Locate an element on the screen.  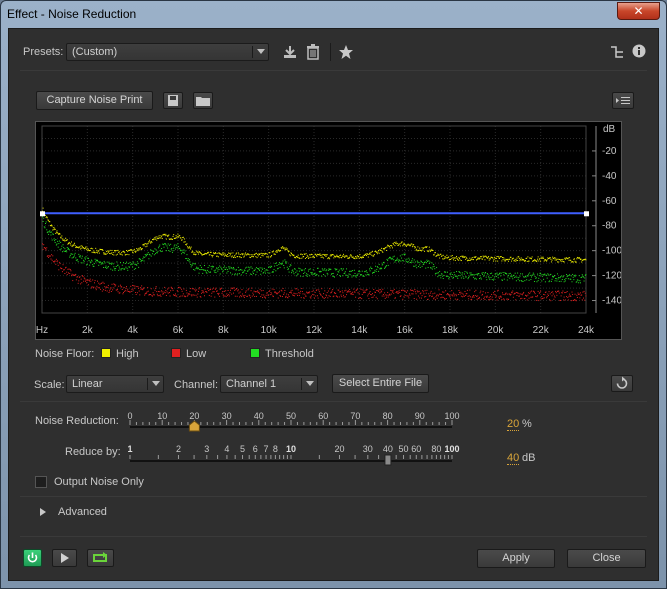
advanced-section-toggle: Advanced is located at coordinates (82, 512).